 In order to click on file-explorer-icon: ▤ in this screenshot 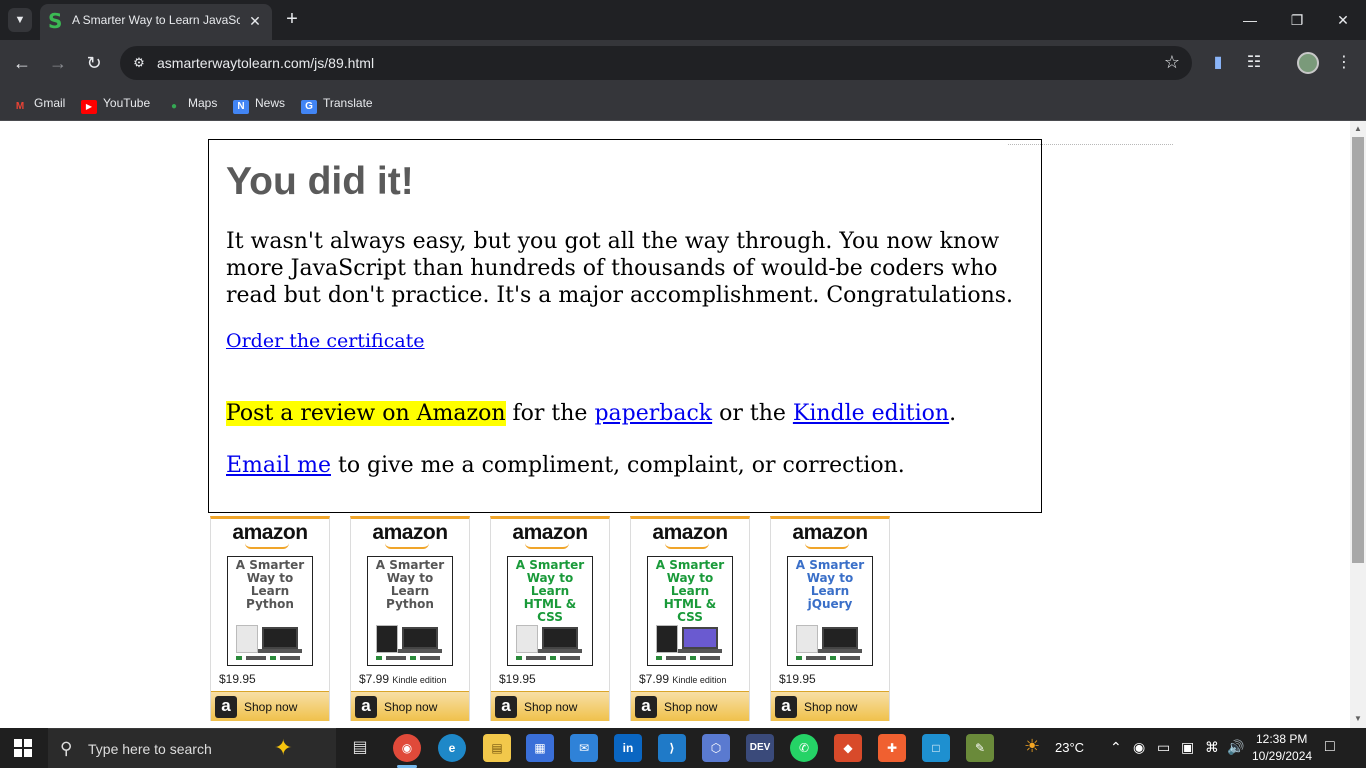, I will do `click(497, 748)`.